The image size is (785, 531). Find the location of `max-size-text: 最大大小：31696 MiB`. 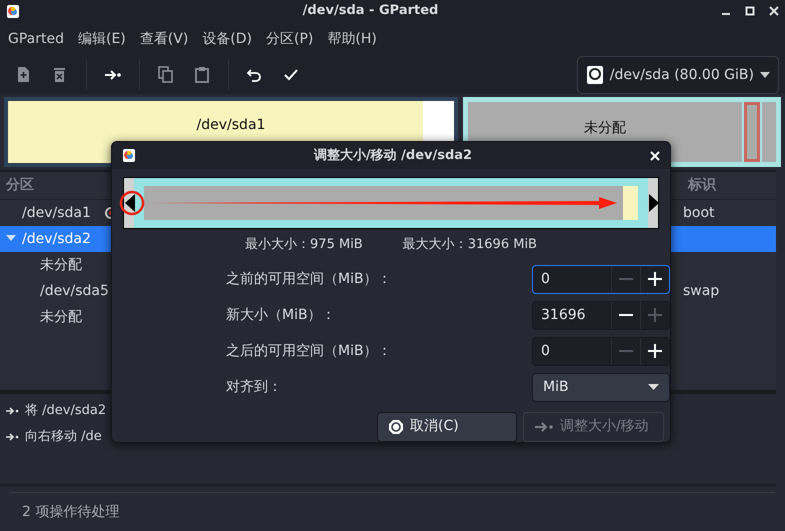

max-size-text: 最大大小：31696 MiB is located at coordinates (469, 245).